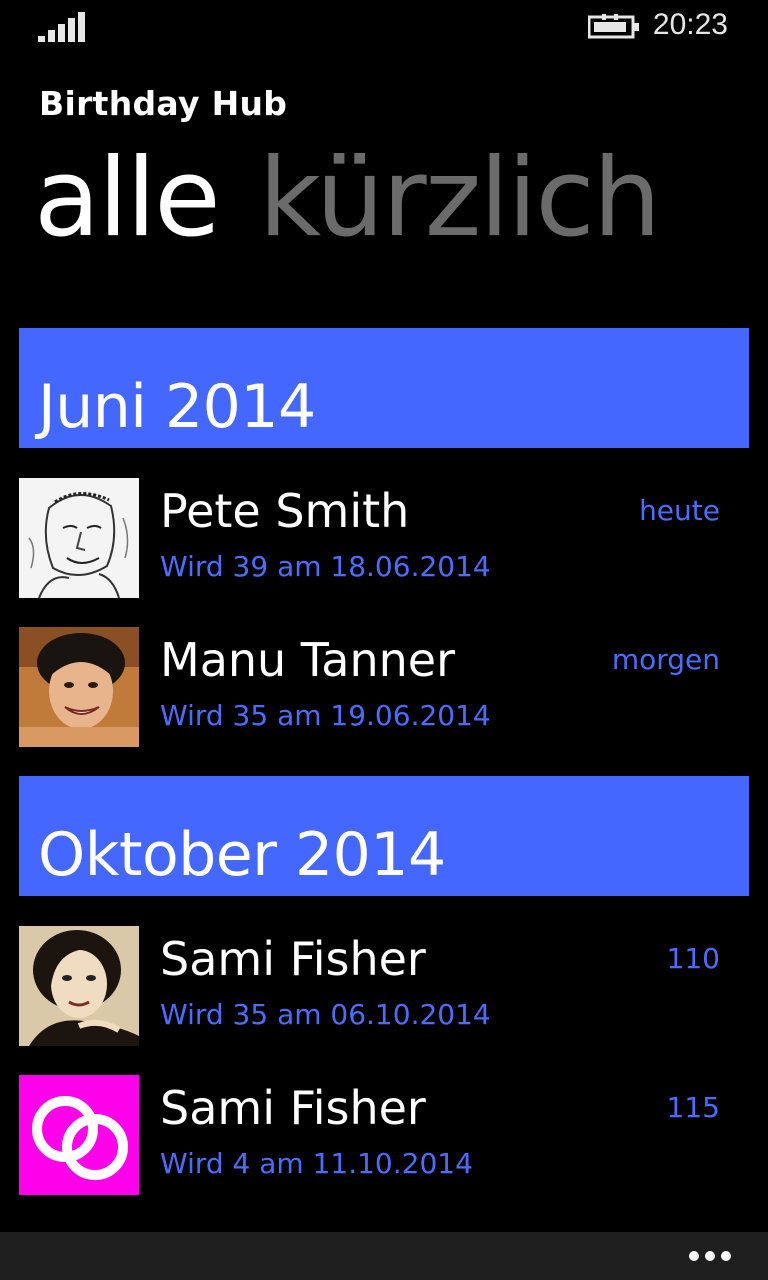 The image size is (768, 1280). What do you see at coordinates (285, 511) in the screenshot?
I see `contact-name: Pete Smith` at bounding box center [285, 511].